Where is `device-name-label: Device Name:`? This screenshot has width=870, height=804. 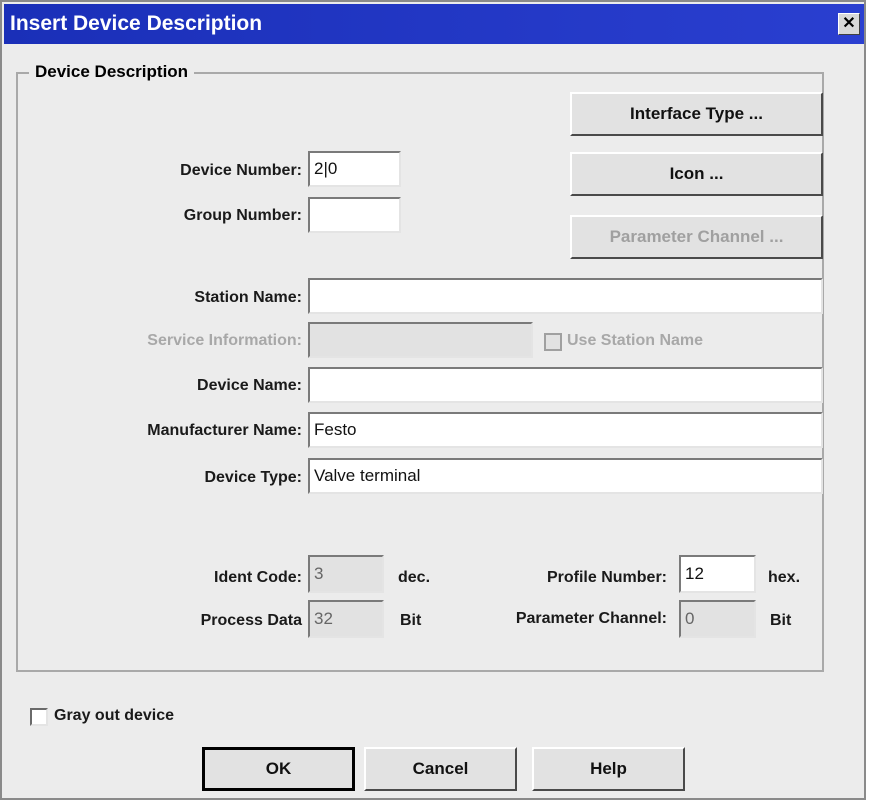
device-name-label: Device Name: is located at coordinates (249, 385).